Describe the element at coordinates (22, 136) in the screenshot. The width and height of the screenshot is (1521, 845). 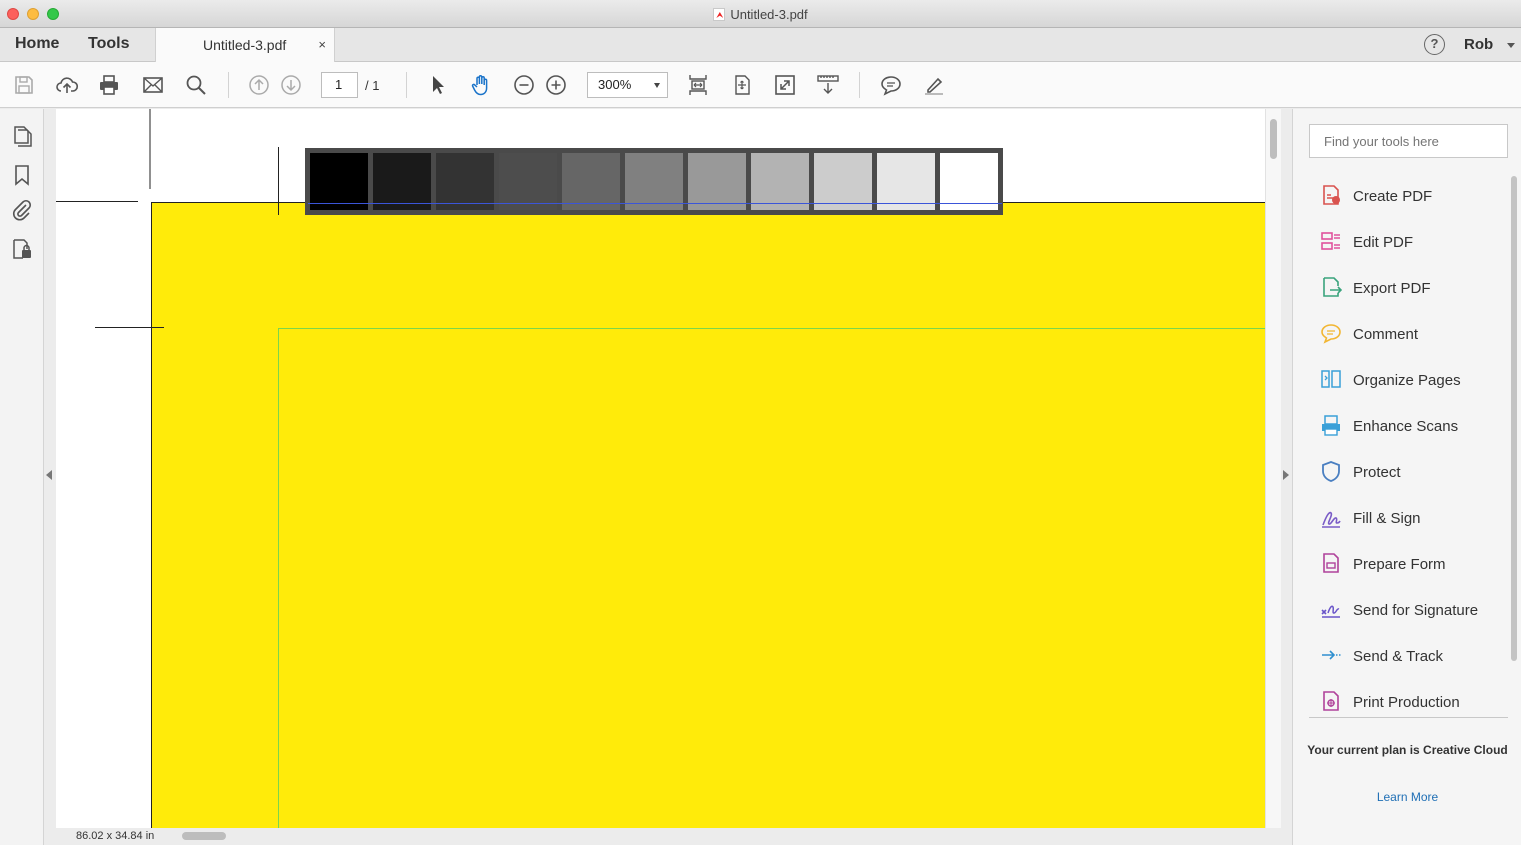
I see `page-thumbnails-icon` at that location.